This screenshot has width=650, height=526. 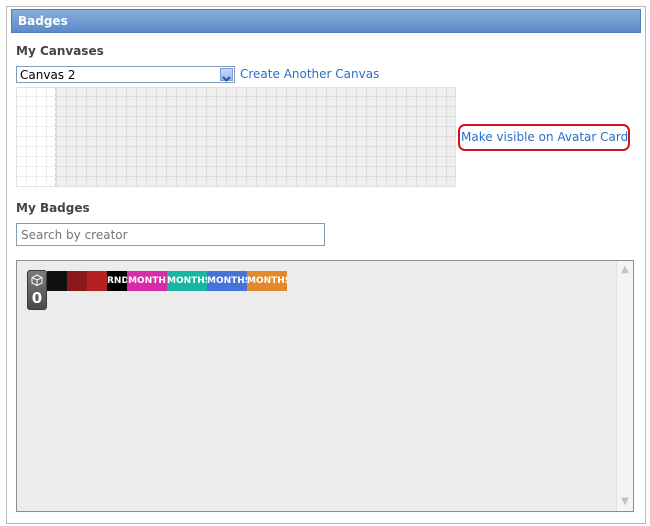 I want to click on my-badges-label: My Badges, so click(x=53, y=208).